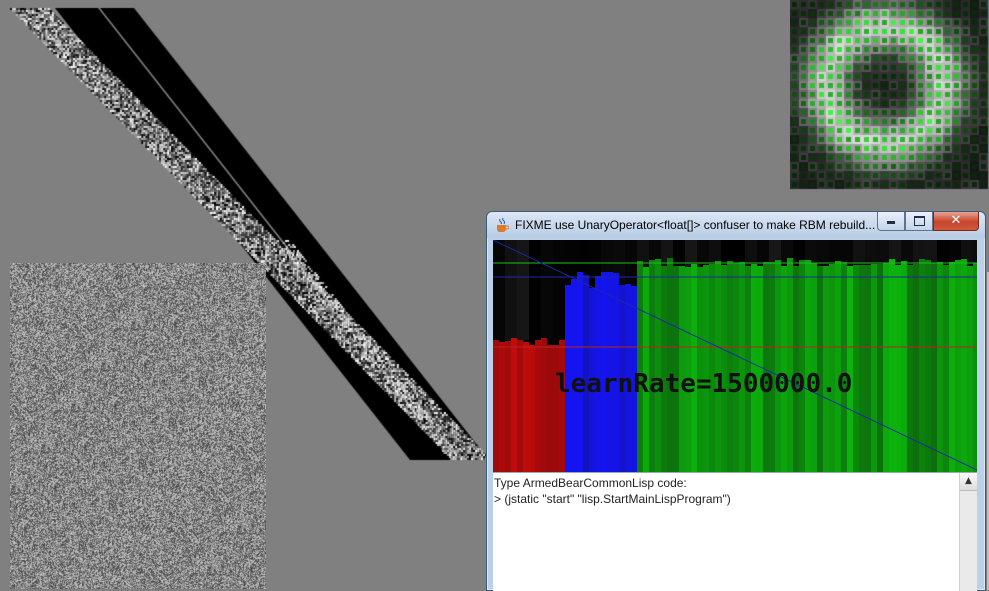 The image size is (989, 591). I want to click on close-button: ✕, so click(956, 221).